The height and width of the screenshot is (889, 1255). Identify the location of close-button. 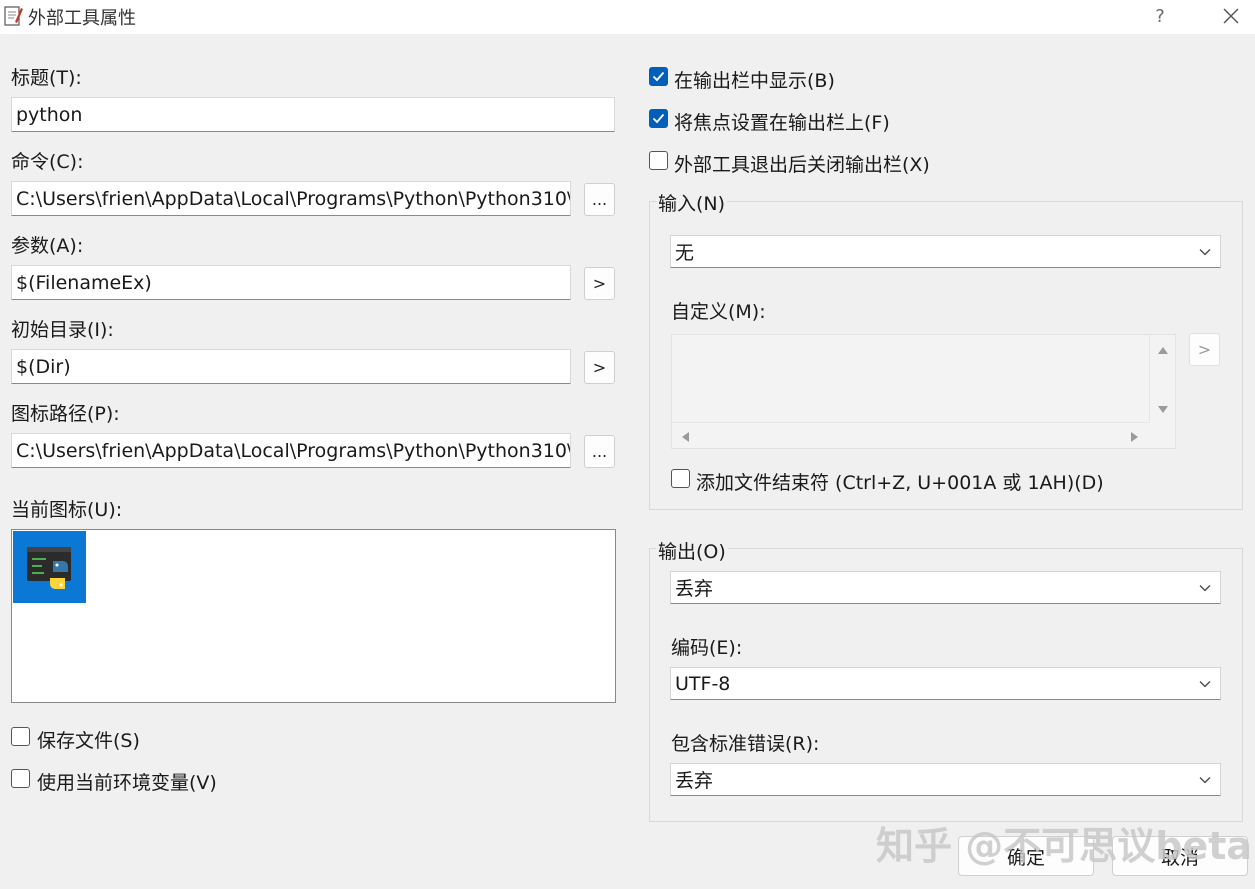
(1231, 16).